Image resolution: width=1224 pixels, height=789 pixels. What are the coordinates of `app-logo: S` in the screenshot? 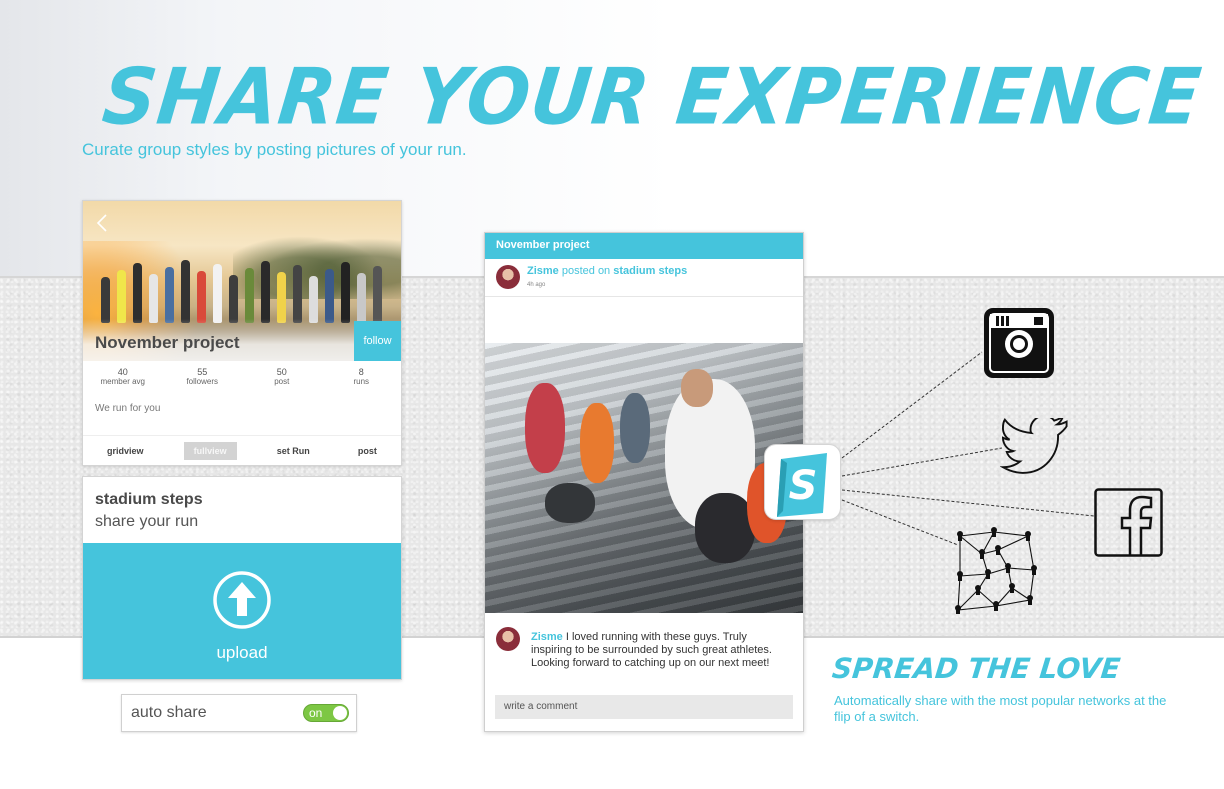 It's located at (802, 482).